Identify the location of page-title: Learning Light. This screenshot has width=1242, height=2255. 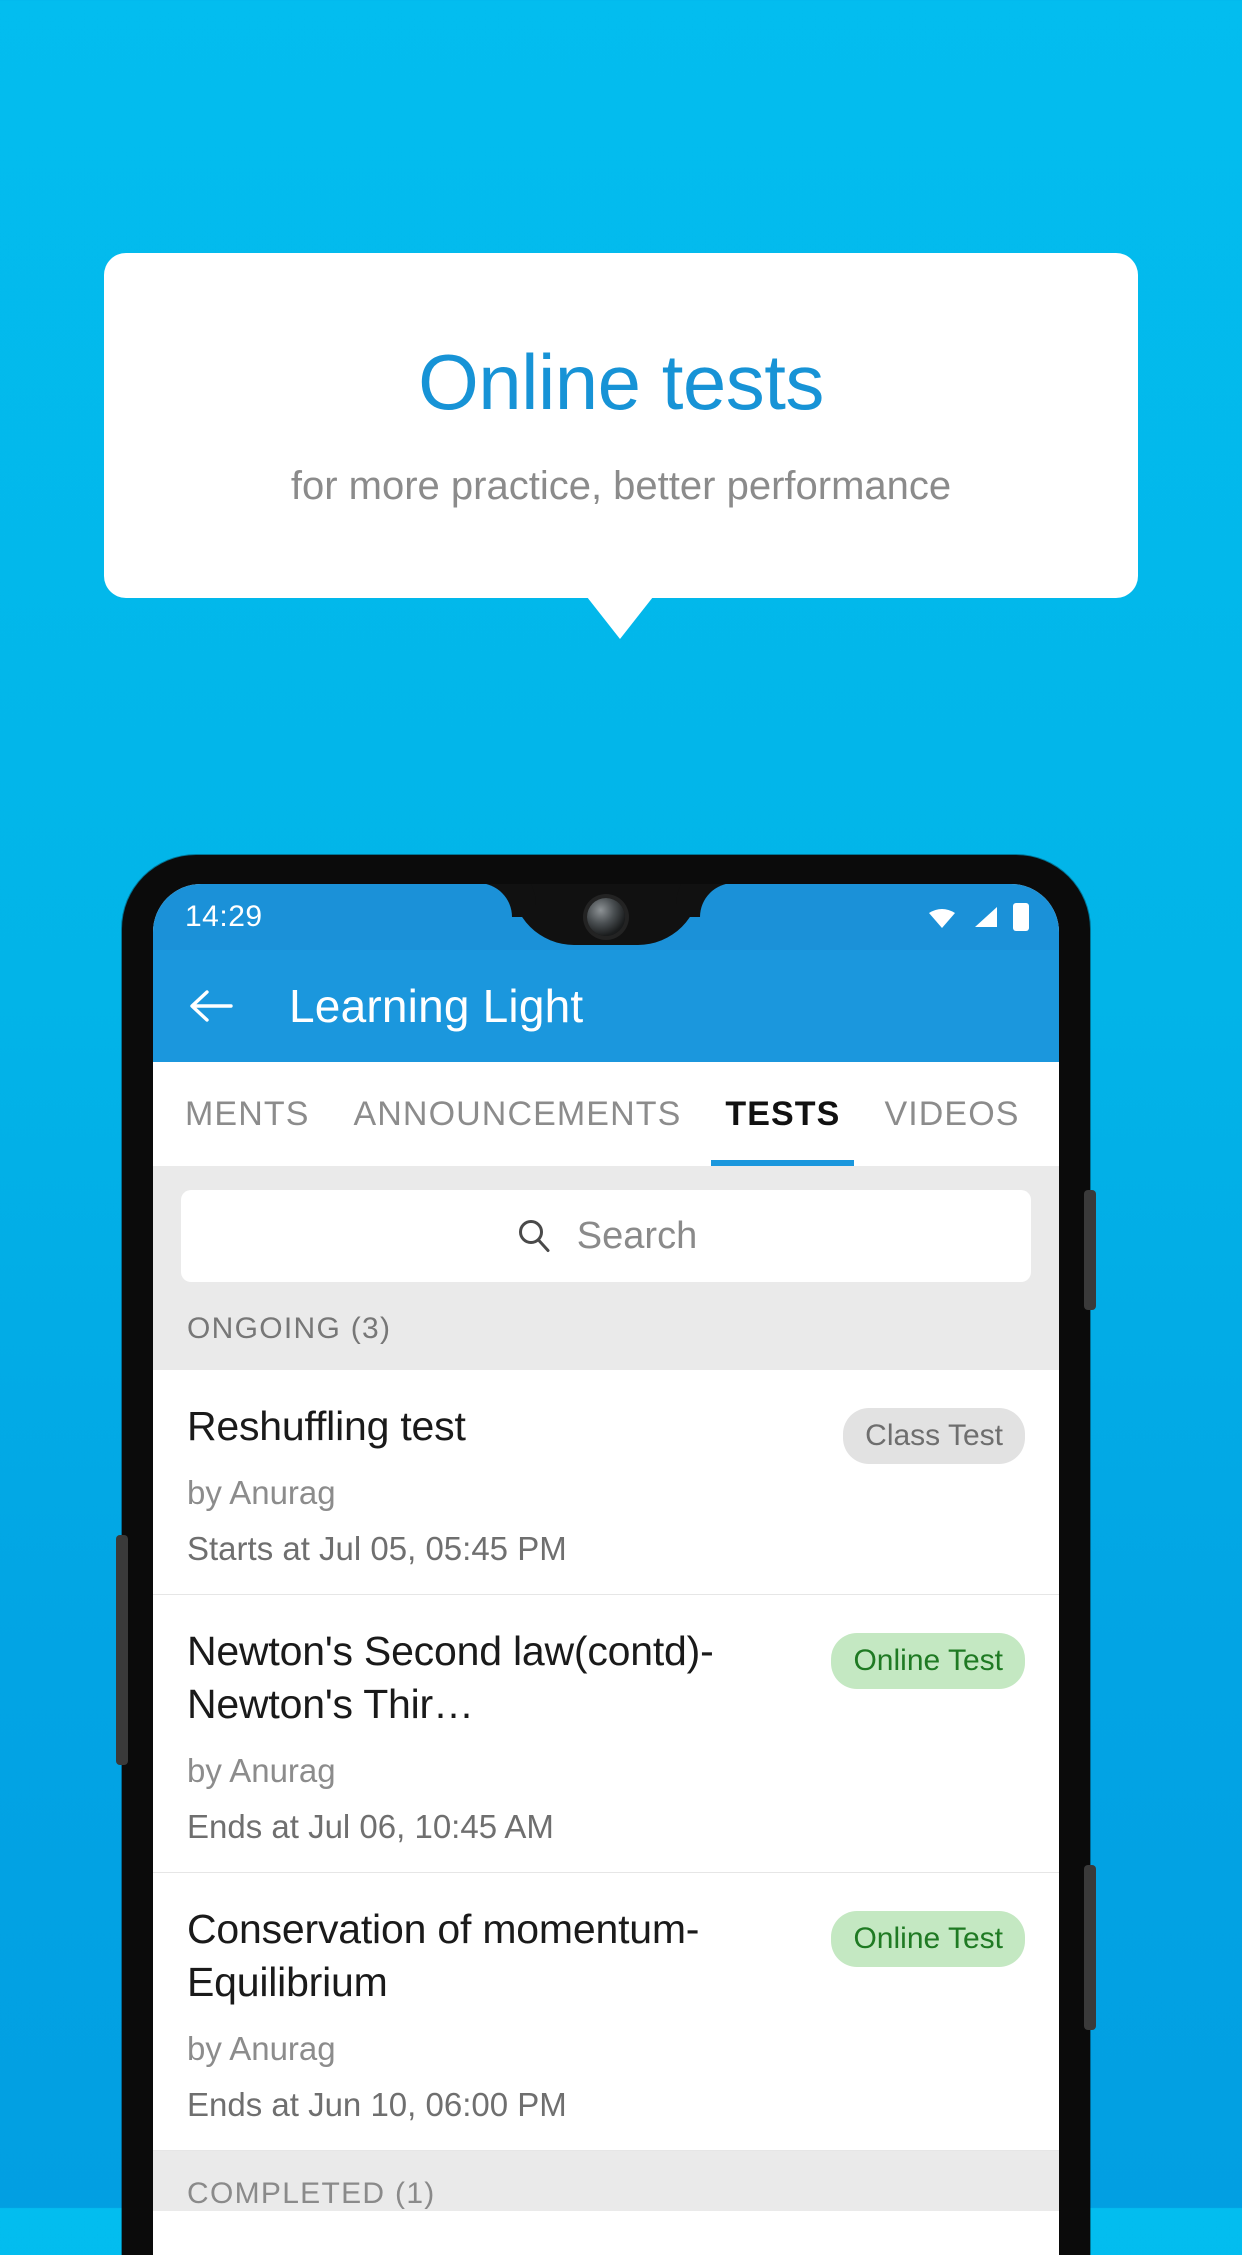
(436, 1006).